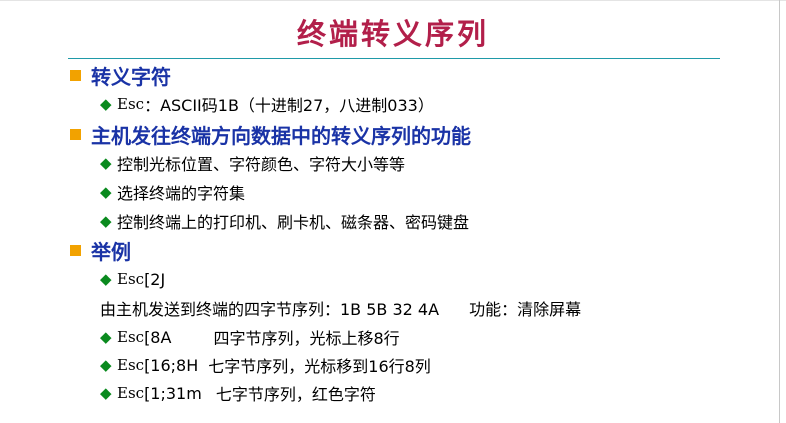 The image size is (786, 423). Describe the element at coordinates (261, 164) in the screenshot. I see `function-text: 控制光标位置、字符颜色、字符大小等等` at that location.